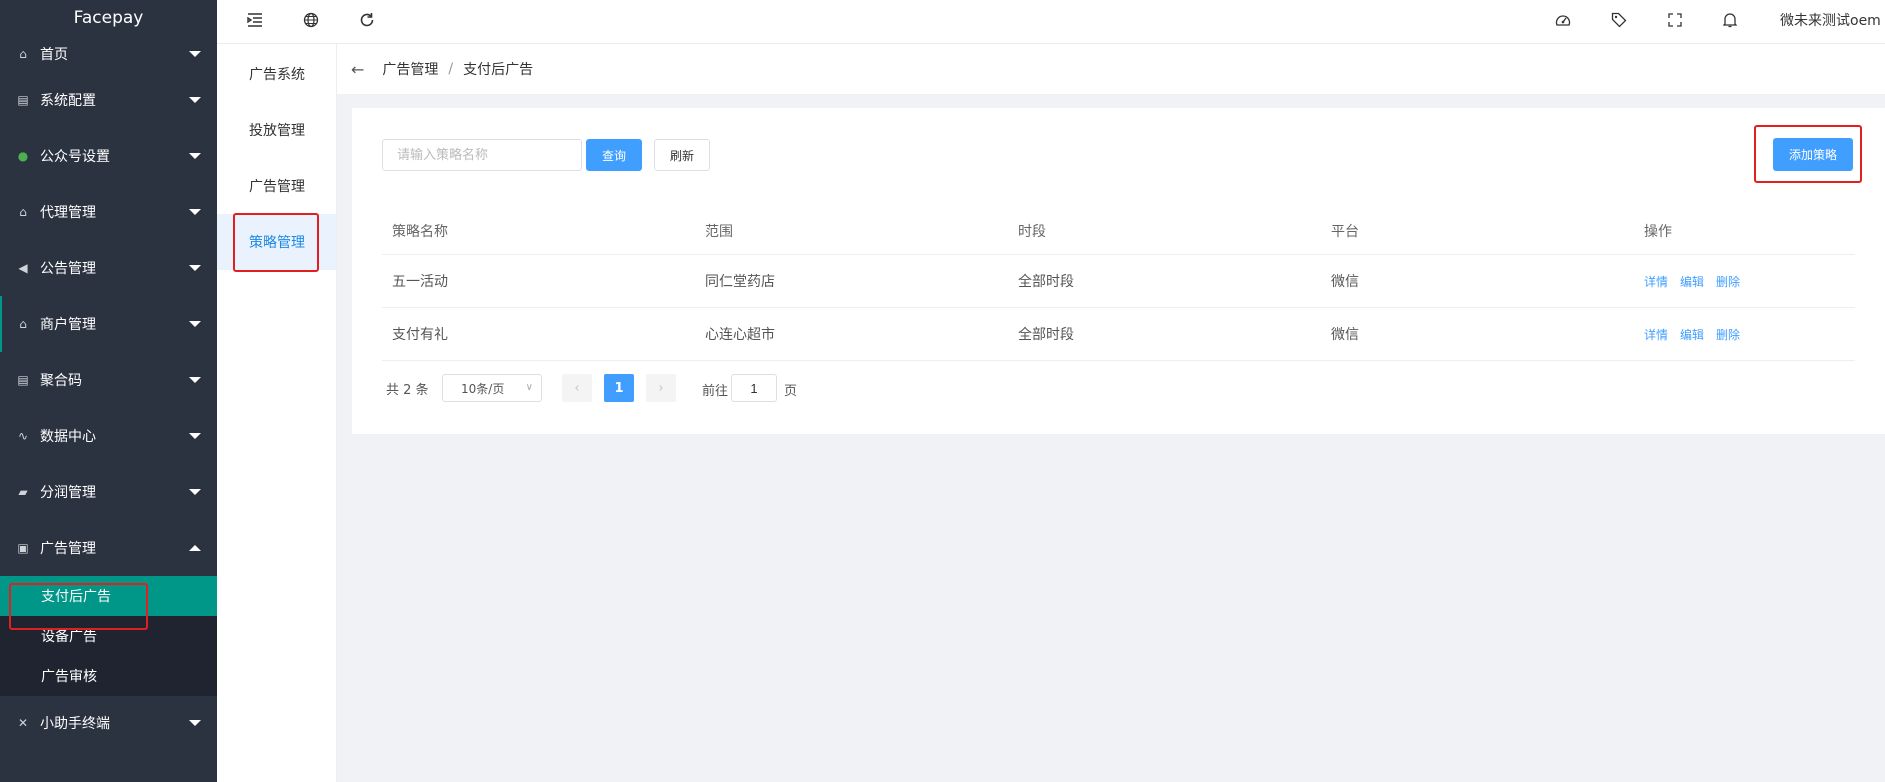 Image resolution: width=1885 pixels, height=782 pixels. Describe the element at coordinates (410, 69) in the screenshot. I see `breadcrumb-level1: 广告管理` at that location.